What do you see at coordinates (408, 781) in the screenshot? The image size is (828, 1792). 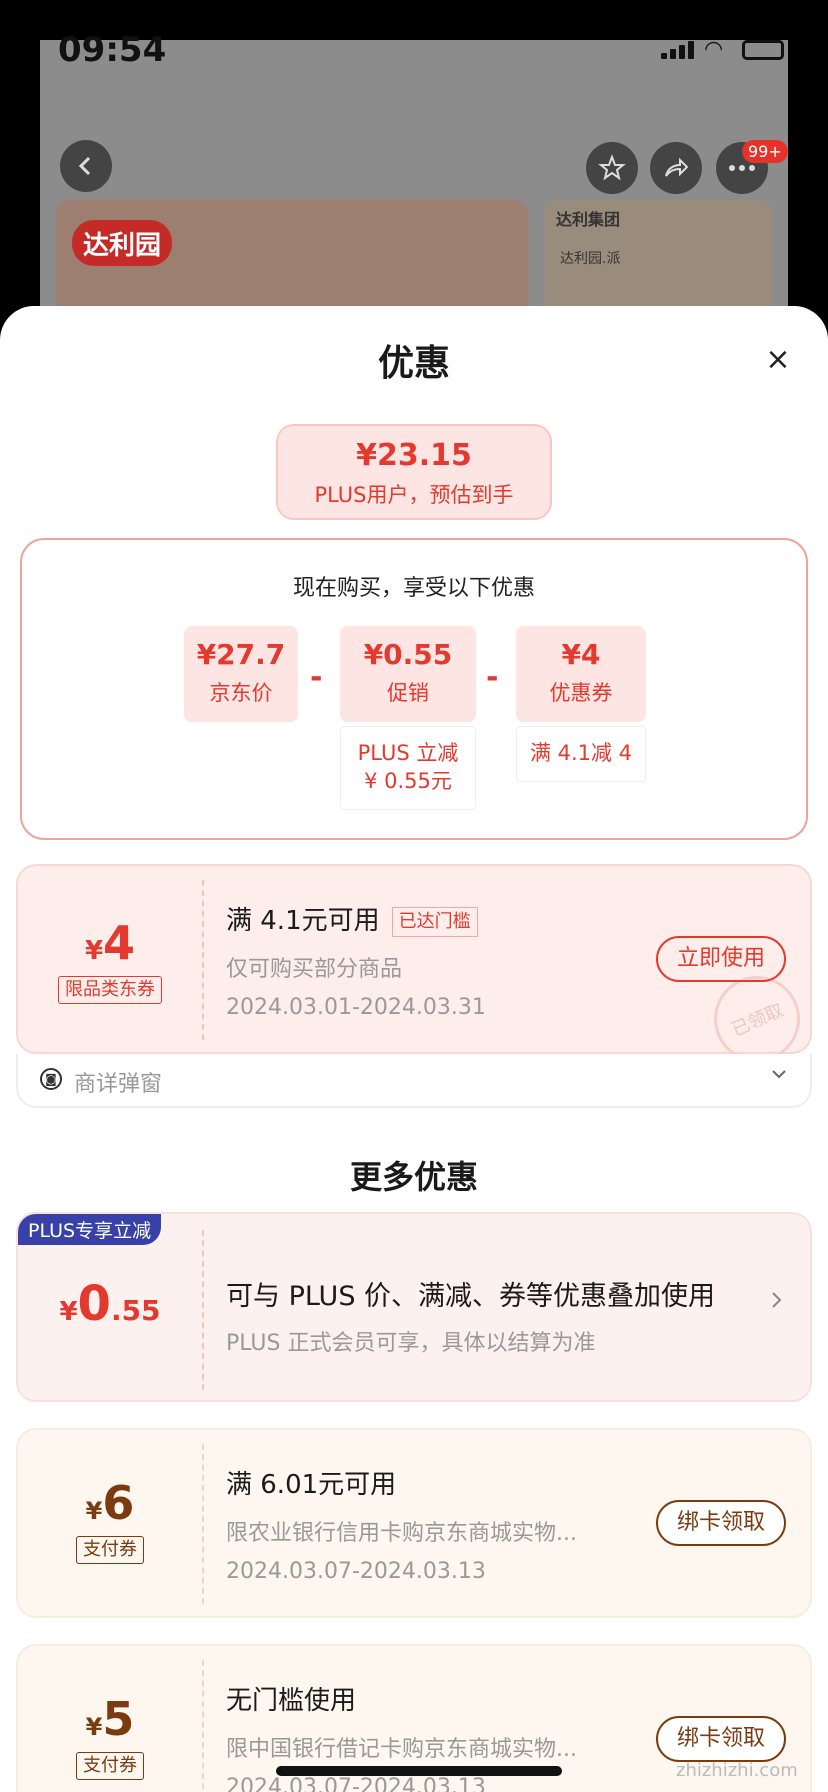 I see `promo-note-line2: ¥ 0.55元` at bounding box center [408, 781].